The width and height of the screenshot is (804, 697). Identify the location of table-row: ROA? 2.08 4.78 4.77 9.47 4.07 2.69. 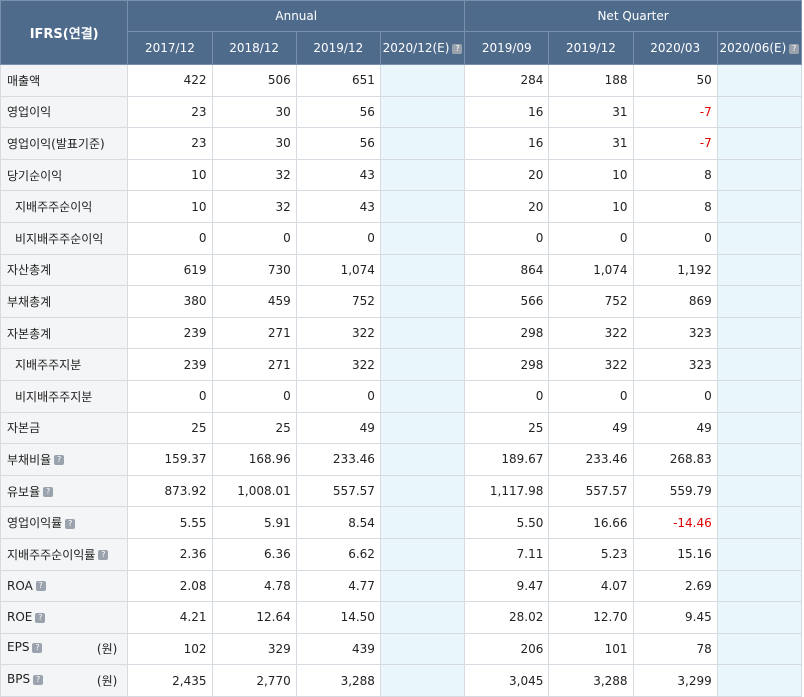
(401, 586).